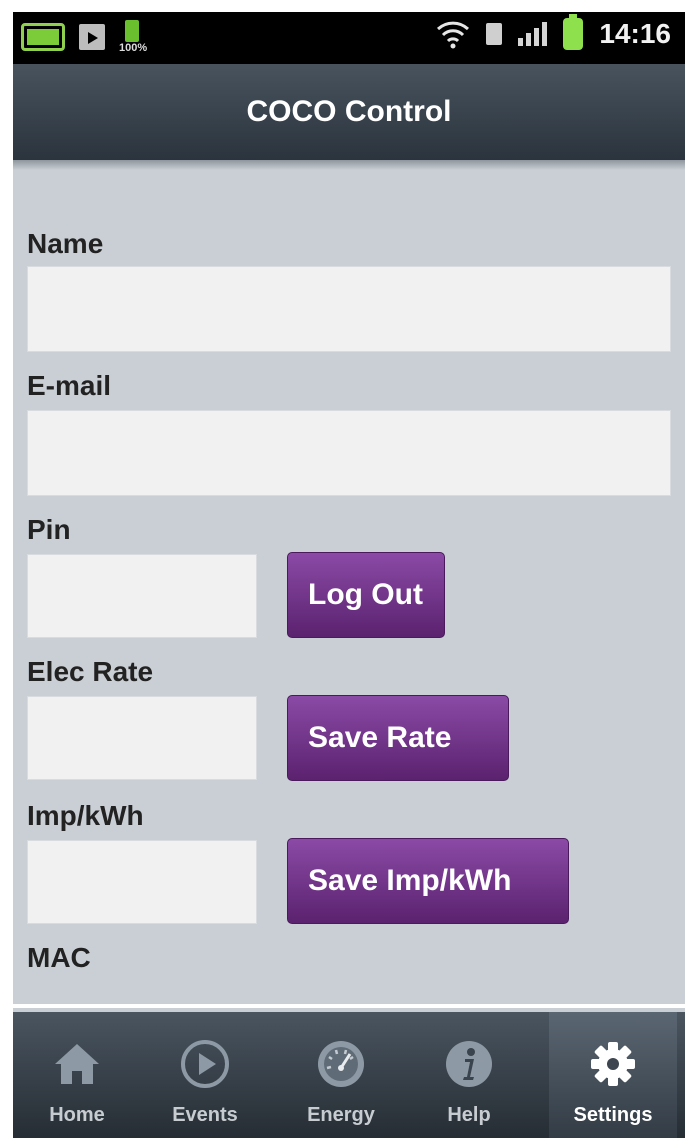  I want to click on home-icon, so click(77, 1064).